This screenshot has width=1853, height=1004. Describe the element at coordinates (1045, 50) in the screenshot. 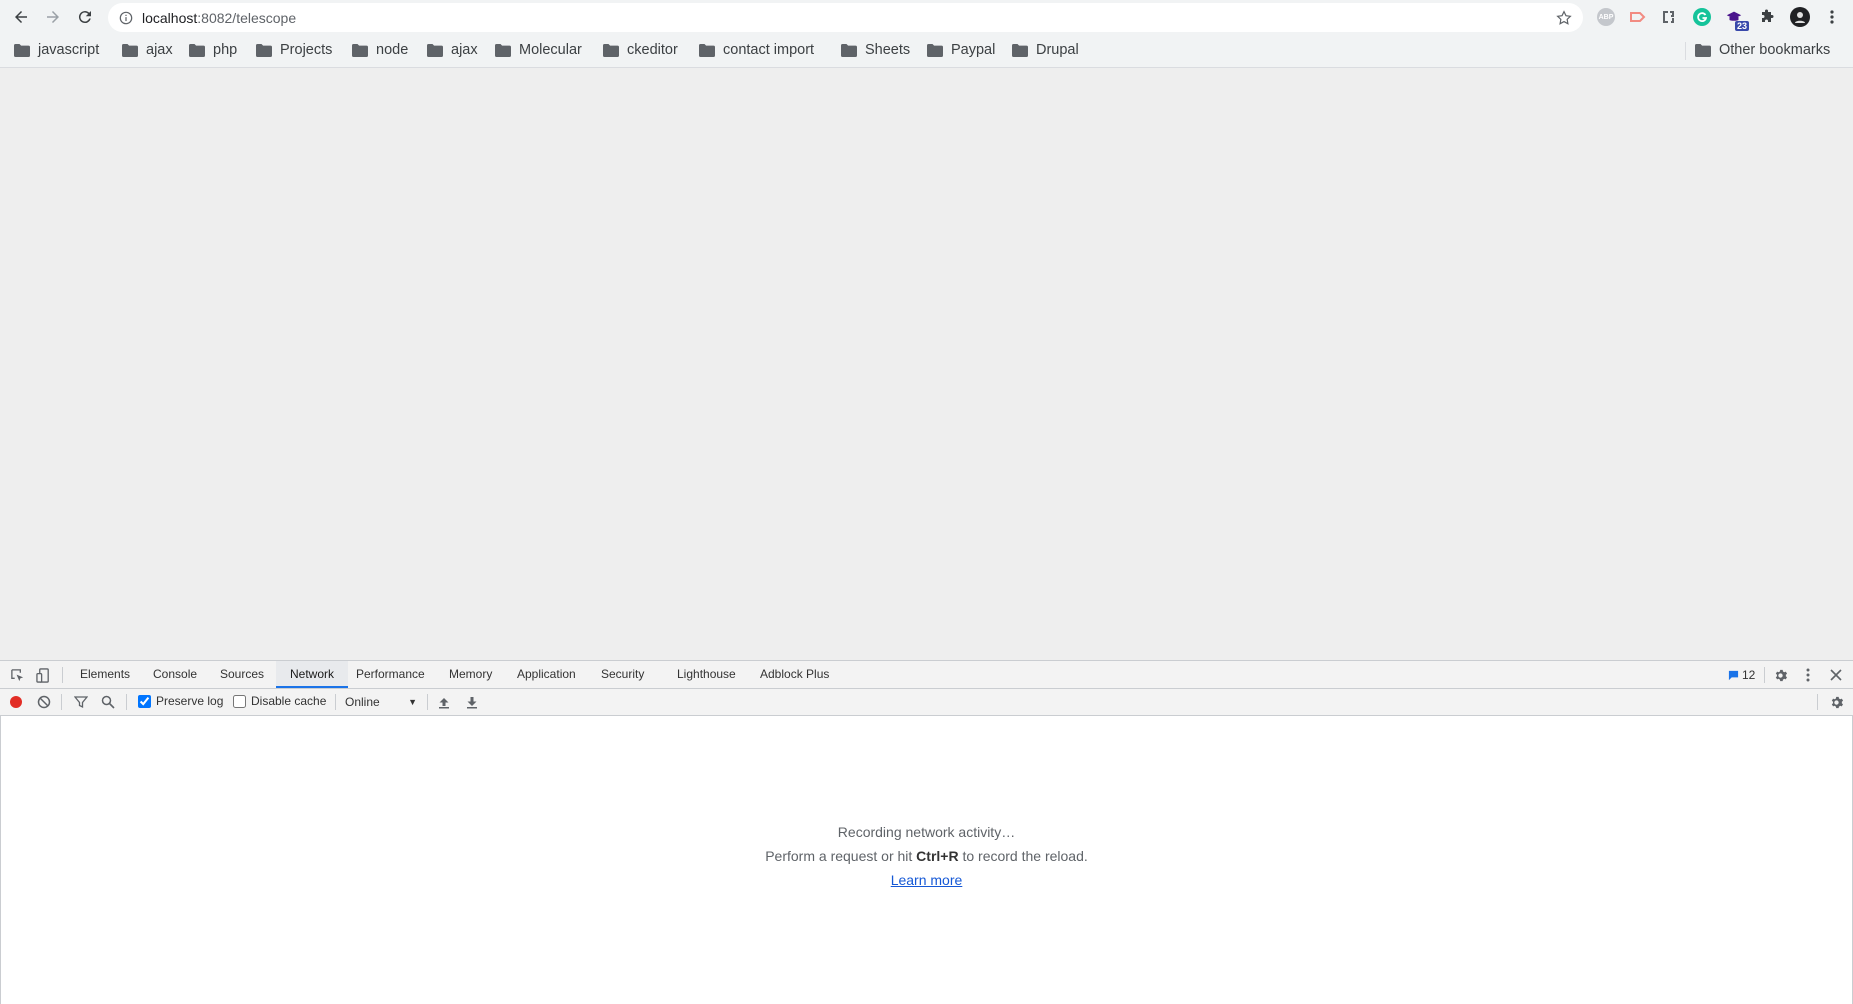

I see `bookmark-folder-drupal: Drupal` at that location.